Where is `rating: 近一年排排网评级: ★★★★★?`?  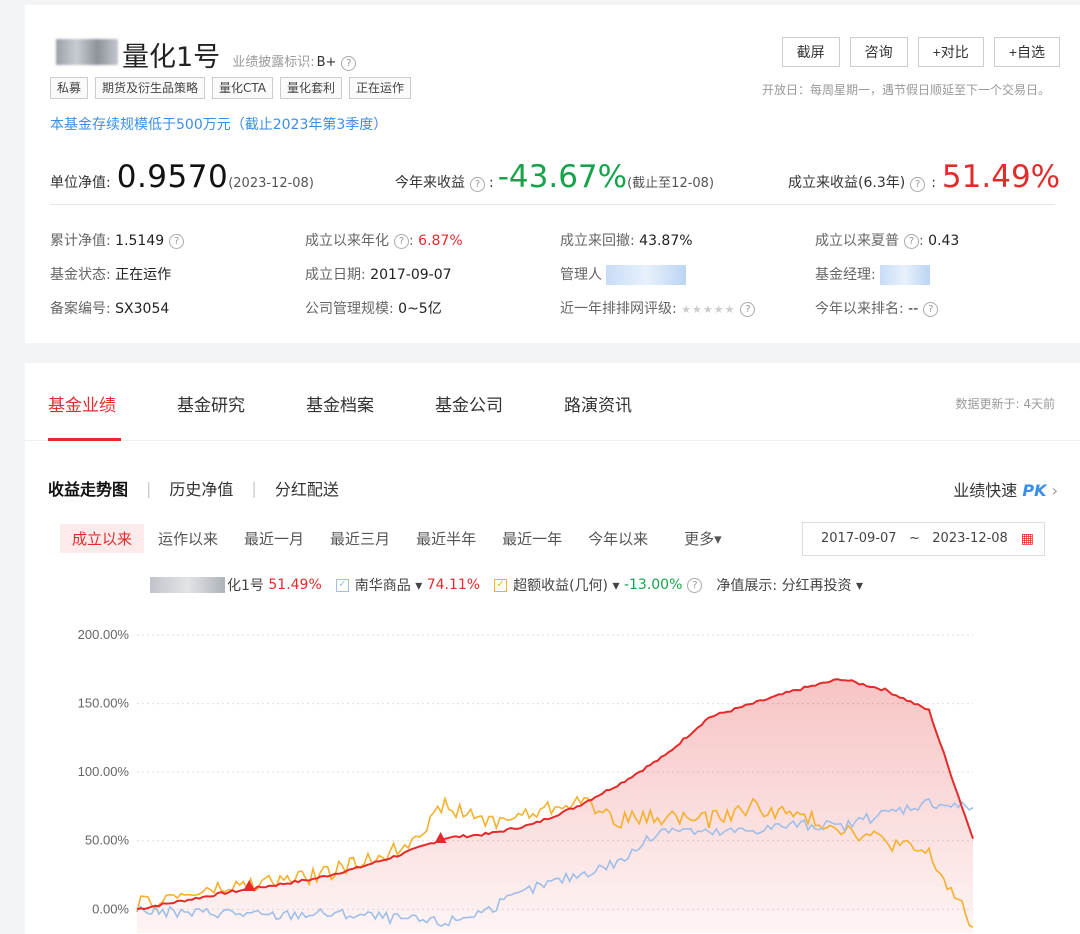
rating: 近一年排排网评级: ★★★★★? is located at coordinates (658, 308).